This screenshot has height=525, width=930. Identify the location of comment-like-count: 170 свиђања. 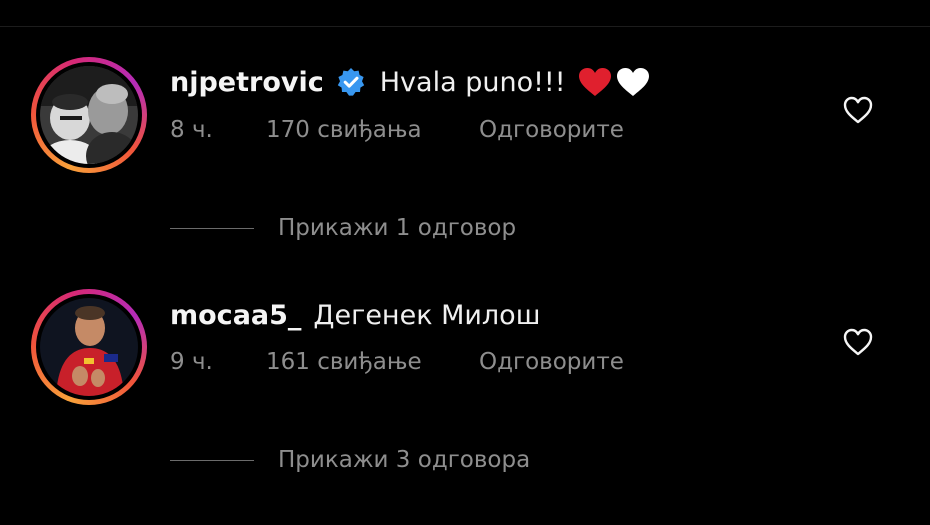
(344, 130).